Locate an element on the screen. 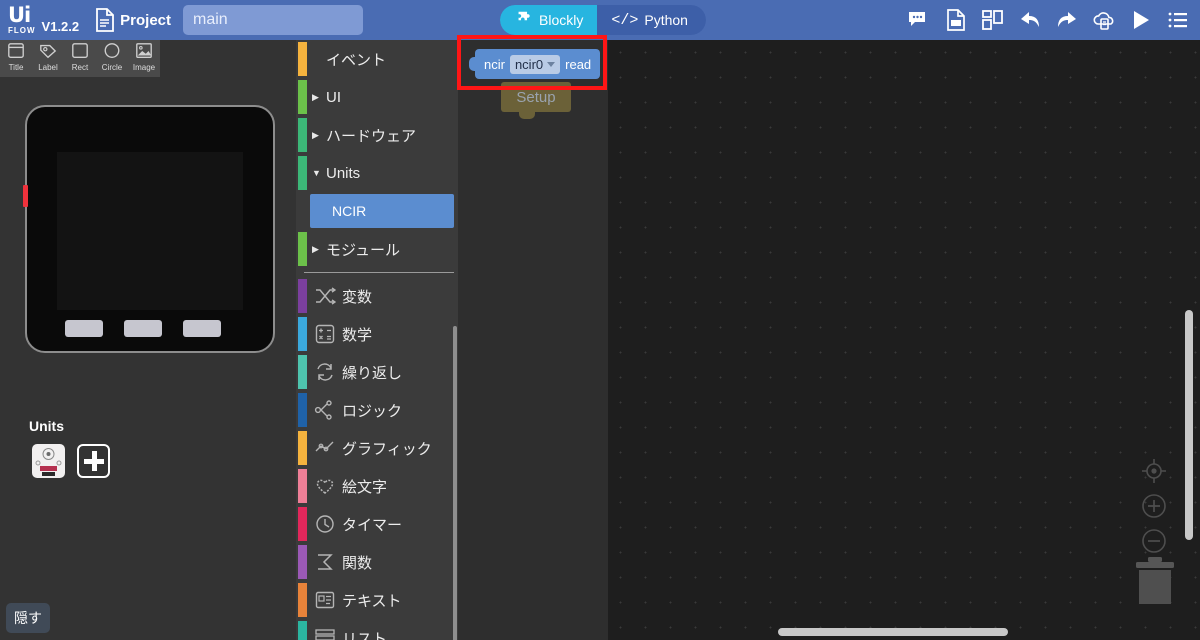  canvas-scrollbar-horizontal is located at coordinates (893, 632).